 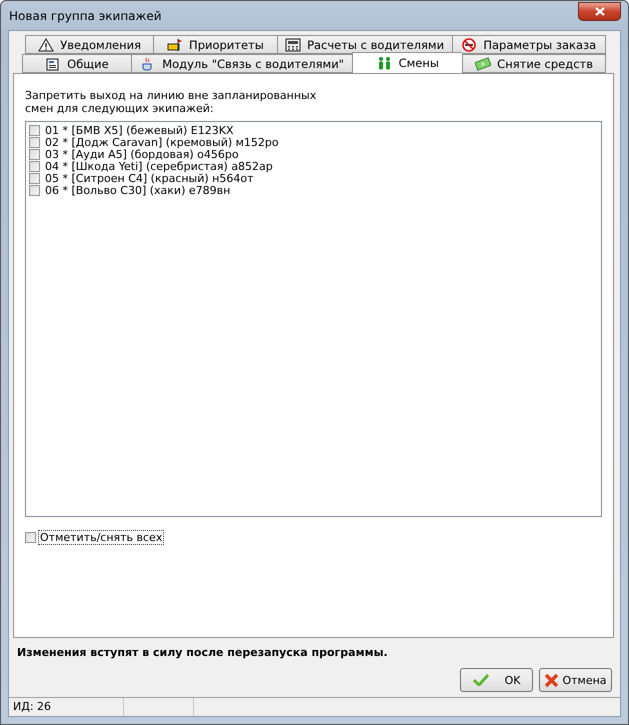 What do you see at coordinates (364, 44) in the screenshot?
I see `tab: Расчеты с водителями` at bounding box center [364, 44].